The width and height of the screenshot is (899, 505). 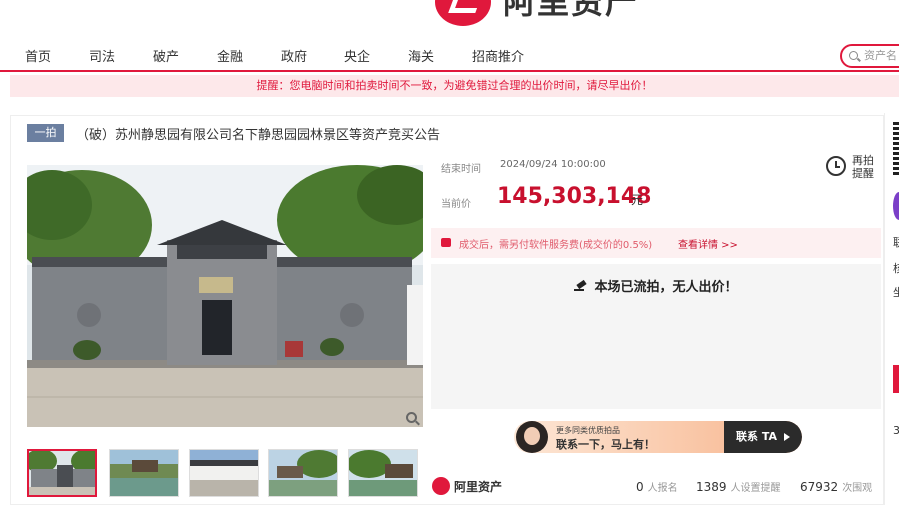 What do you see at coordinates (605, 444) in the screenshot?
I see `contact-banner-title: 联系一下，马上有！` at bounding box center [605, 444].